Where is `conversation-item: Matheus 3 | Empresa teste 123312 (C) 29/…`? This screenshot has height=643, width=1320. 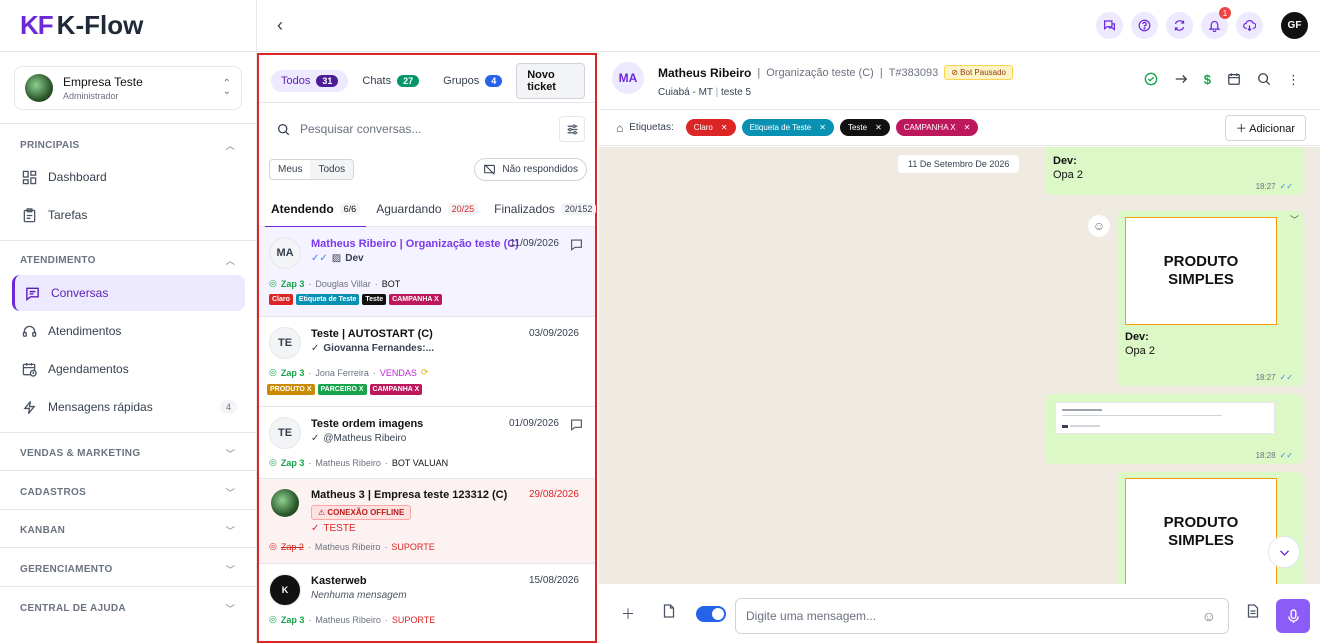 conversation-item: Matheus 3 | Empresa teste 123312 (C) 29/… is located at coordinates (427, 521).